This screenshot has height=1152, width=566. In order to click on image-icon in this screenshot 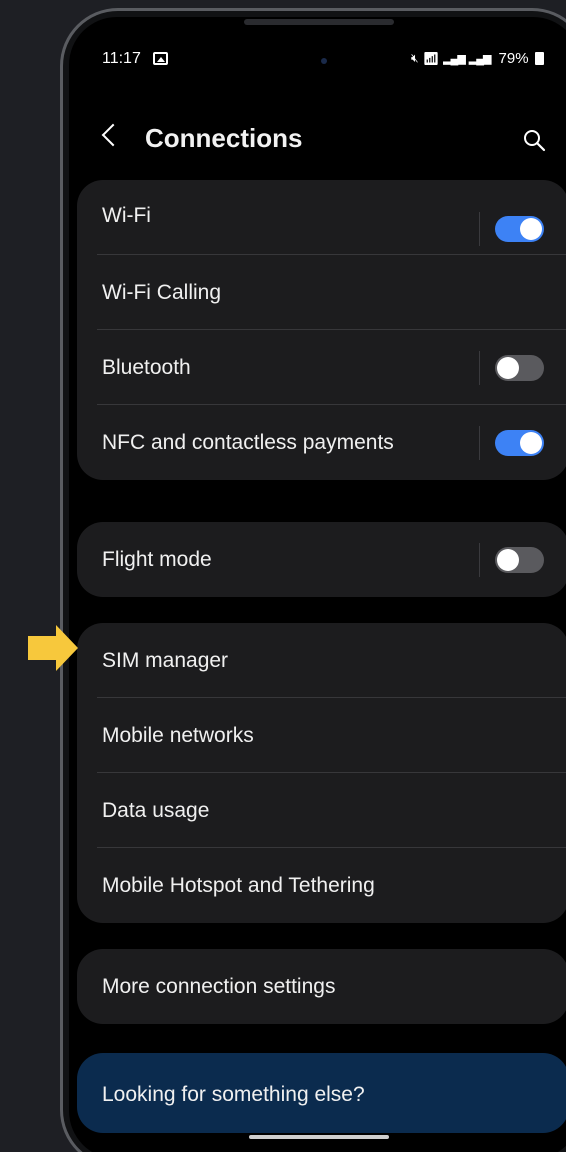, I will do `click(160, 58)`.